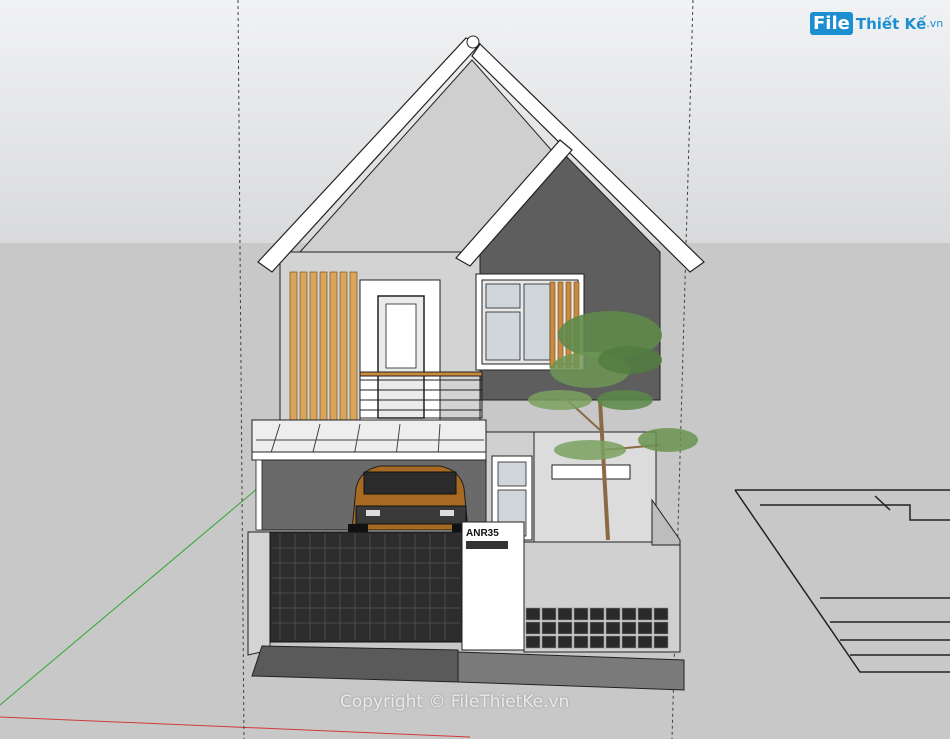  Describe the element at coordinates (602, 597) in the screenshot. I see `fence-wall-right` at that location.